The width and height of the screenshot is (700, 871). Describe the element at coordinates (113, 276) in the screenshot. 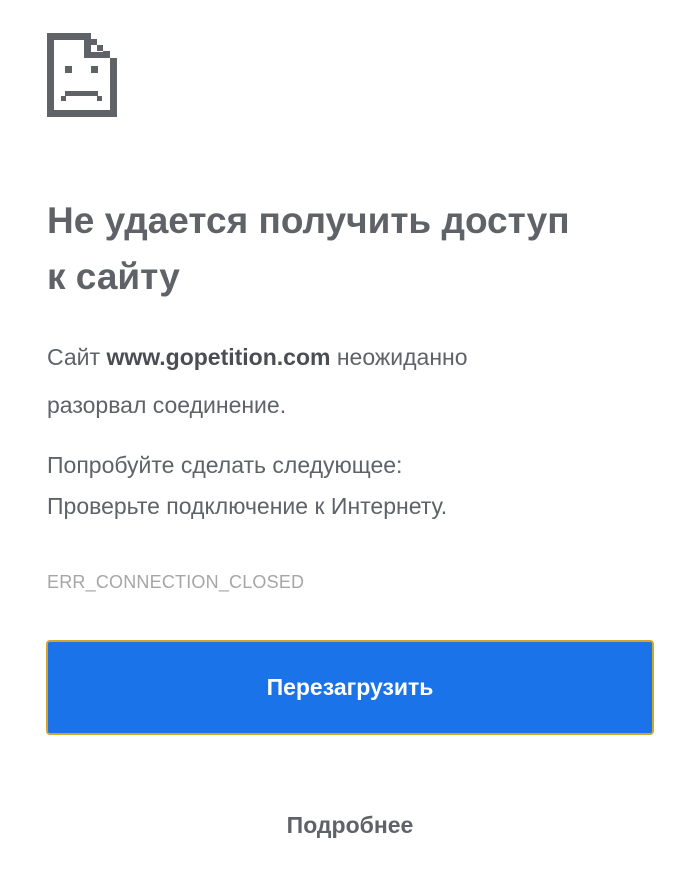

I see `title-line-2: к сайту` at that location.